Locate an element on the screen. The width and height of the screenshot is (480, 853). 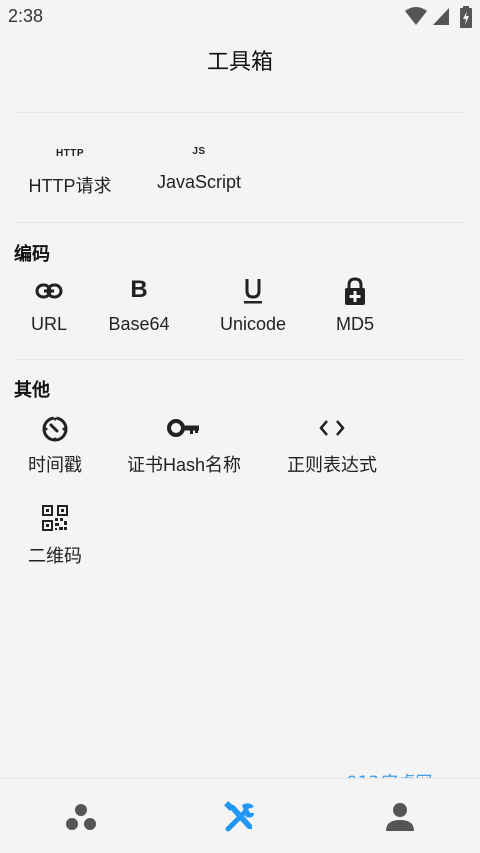
tool-label: JavaScript is located at coordinates (199, 182).